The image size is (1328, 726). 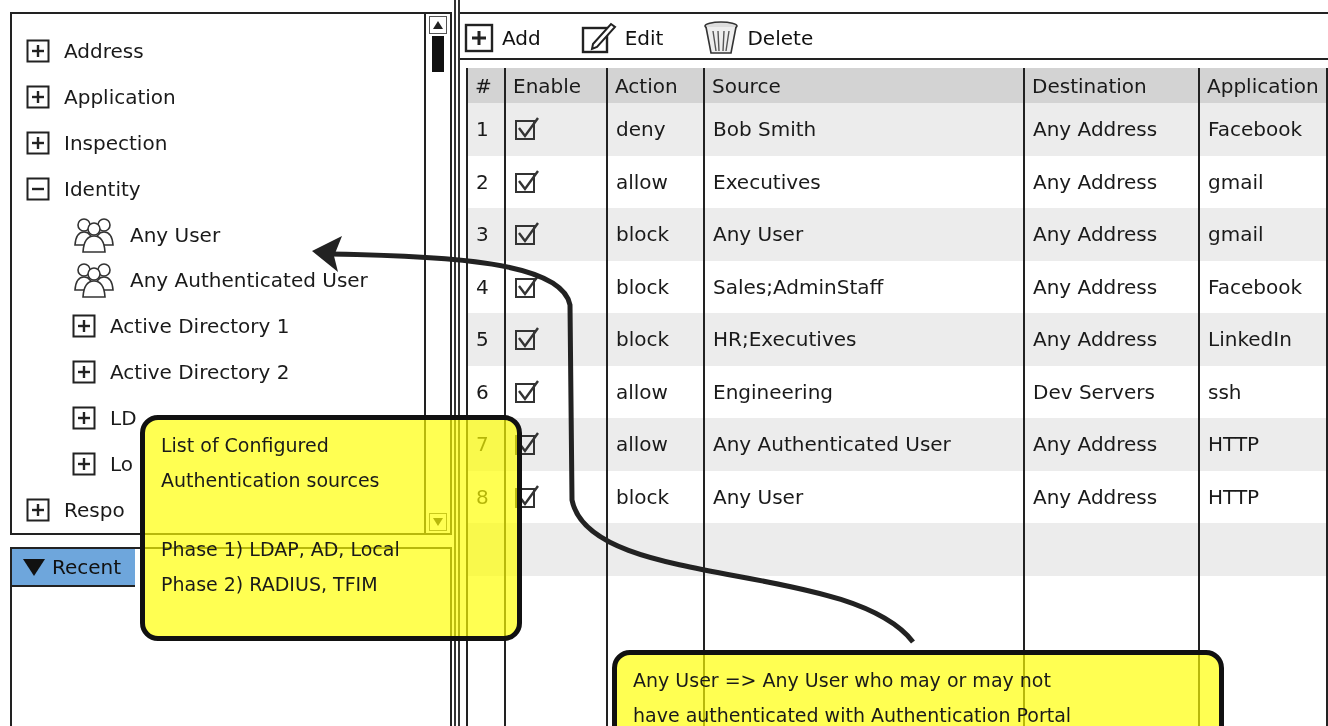 What do you see at coordinates (1264, 85) in the screenshot?
I see `column-header: Application` at bounding box center [1264, 85].